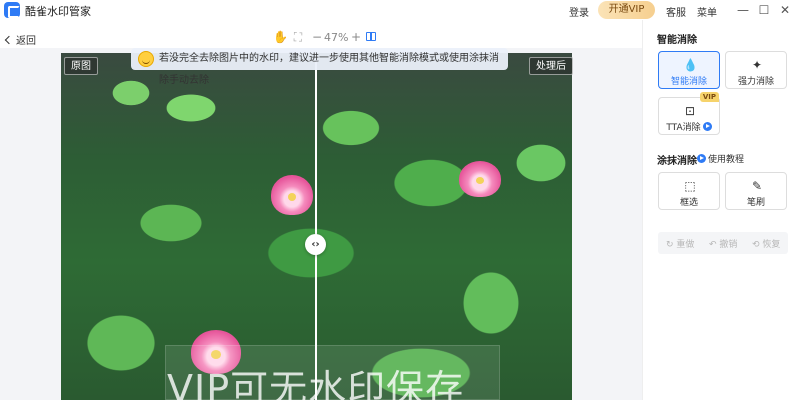 The height and width of the screenshot is (400, 800). Describe the element at coordinates (280, 37) in the screenshot. I see `hand-tool-icon: ✋` at that location.